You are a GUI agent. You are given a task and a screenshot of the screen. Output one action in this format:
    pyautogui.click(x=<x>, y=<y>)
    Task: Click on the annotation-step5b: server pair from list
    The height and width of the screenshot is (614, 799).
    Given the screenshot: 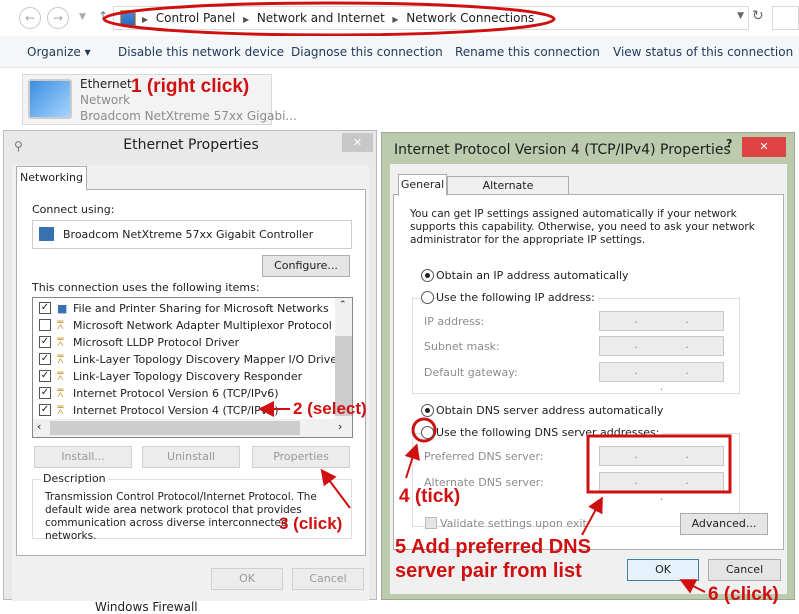 What is the action you would take?
    pyautogui.click(x=488, y=571)
    